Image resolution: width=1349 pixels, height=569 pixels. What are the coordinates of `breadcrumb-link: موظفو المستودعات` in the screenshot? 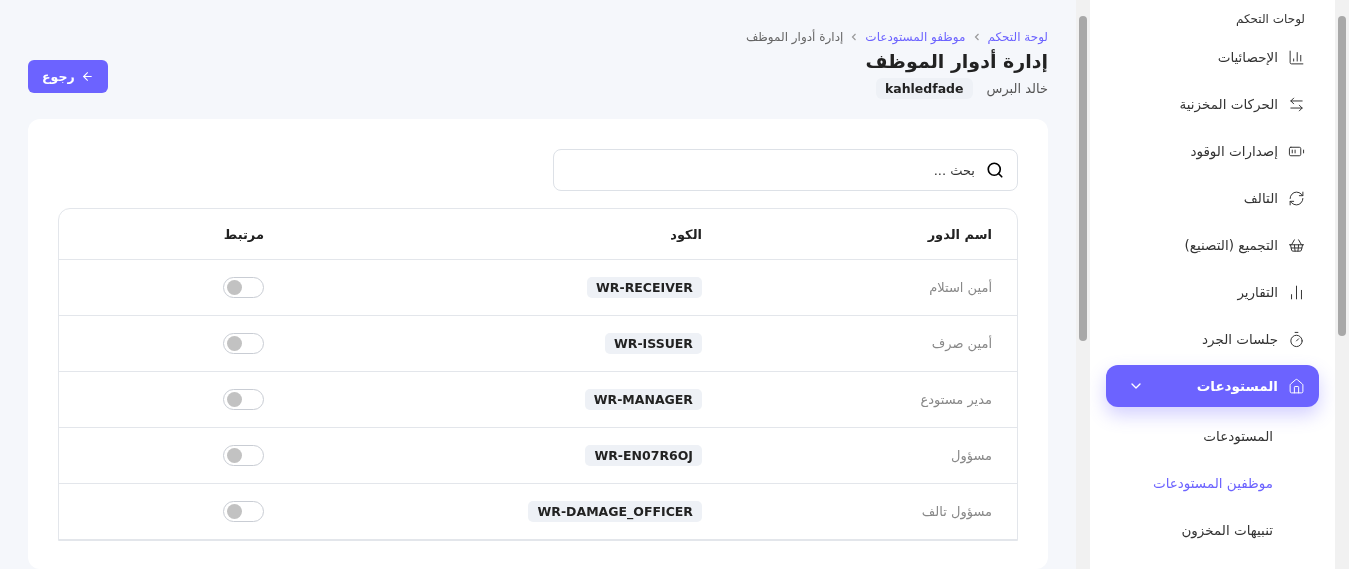 It's located at (915, 37).